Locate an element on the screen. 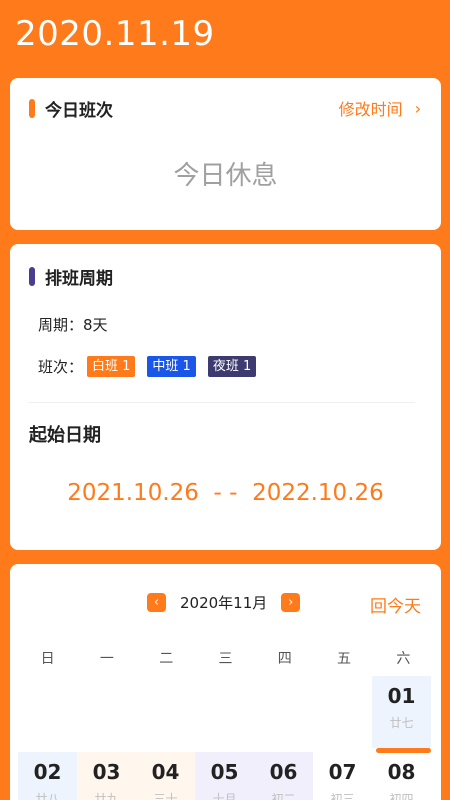 The image size is (450, 800). today-shift-title-row: 今日班次 is located at coordinates (71, 108).